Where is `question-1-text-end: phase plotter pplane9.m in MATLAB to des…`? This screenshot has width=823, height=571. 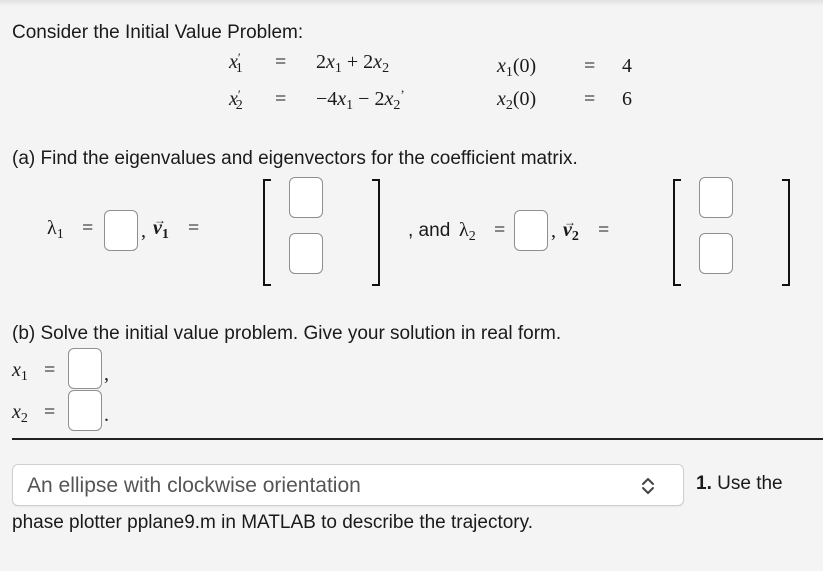
question-1-text-end: phase plotter pplane9.m in MATLAB to des… is located at coordinates (273, 522).